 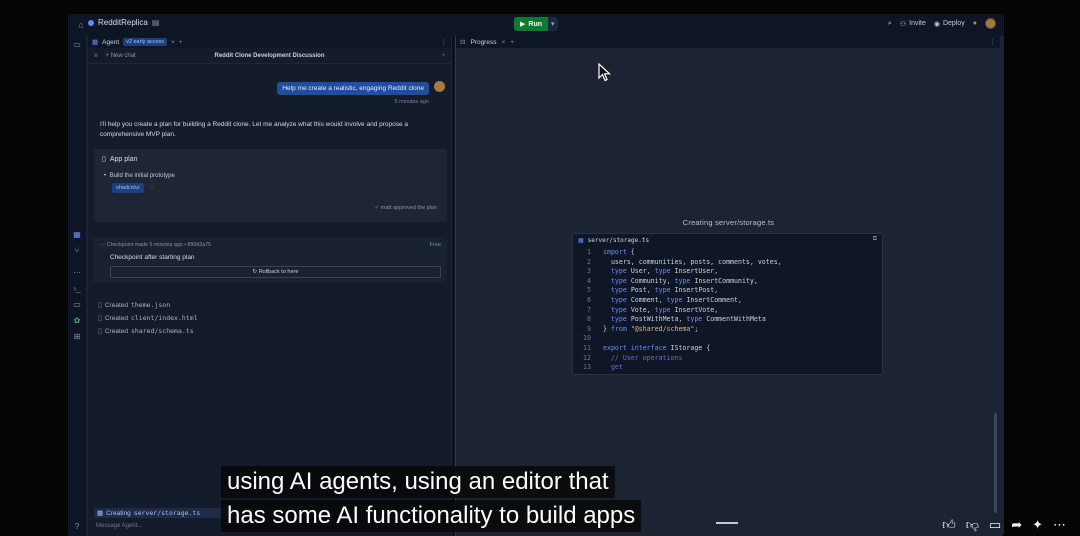 I want to click on run-control: ▶ Run ▾, so click(x=536, y=24).